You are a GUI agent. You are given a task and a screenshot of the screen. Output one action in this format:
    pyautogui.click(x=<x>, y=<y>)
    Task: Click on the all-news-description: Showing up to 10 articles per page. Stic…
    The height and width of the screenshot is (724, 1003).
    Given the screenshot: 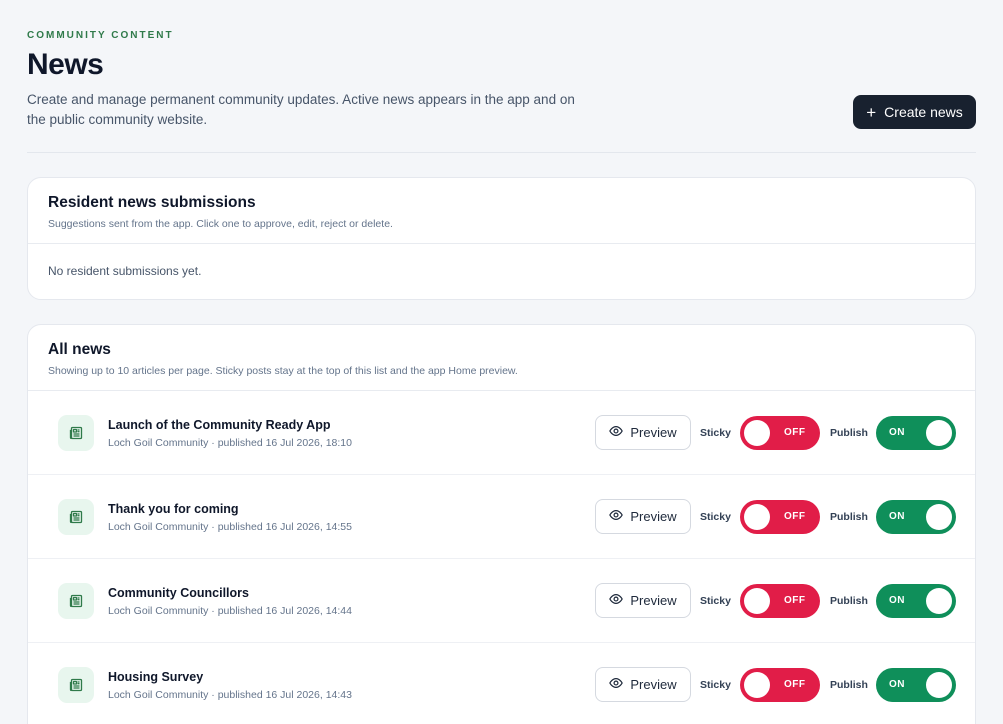 What is the action you would take?
    pyautogui.click(x=283, y=371)
    